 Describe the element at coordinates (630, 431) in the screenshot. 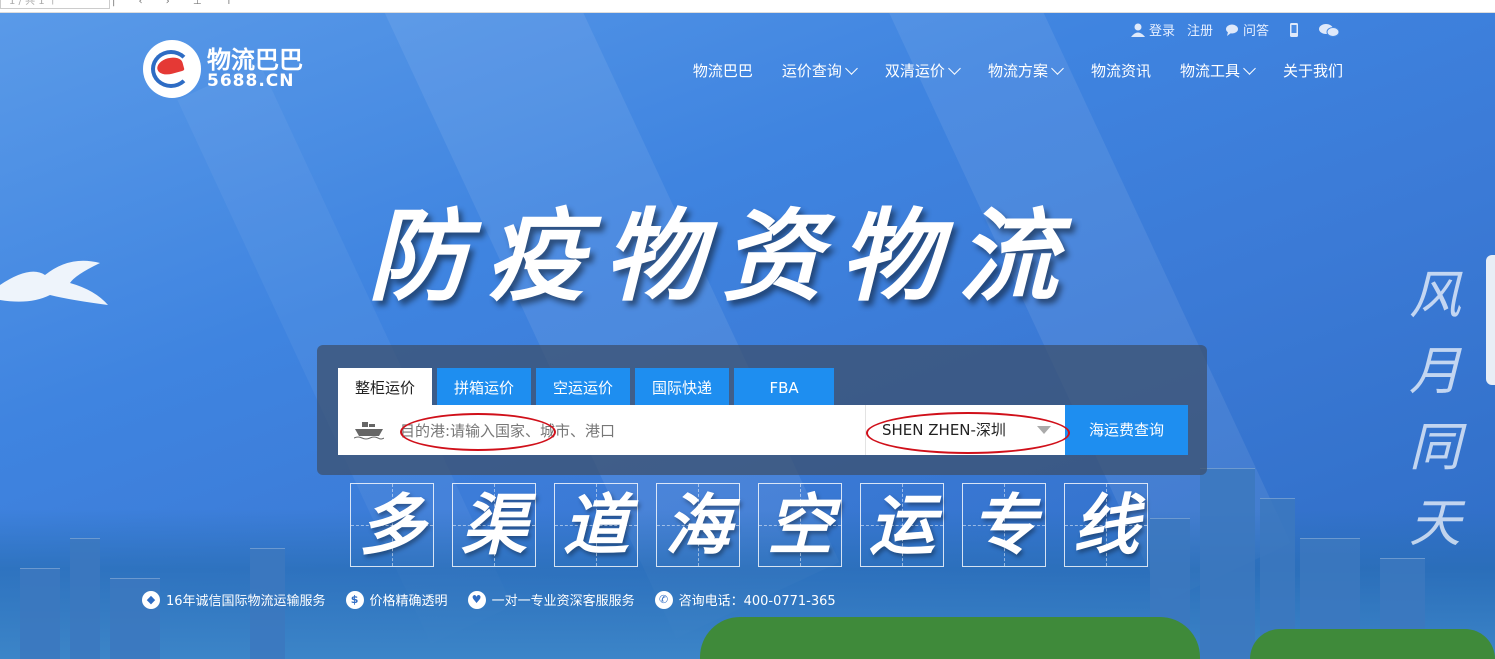

I see `destination-port-input` at that location.